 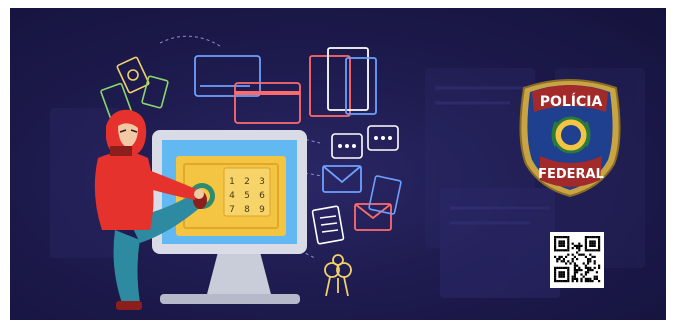 I want to click on keypad: 1 2 3 4 5 6 7 8 9, so click(x=247, y=192).